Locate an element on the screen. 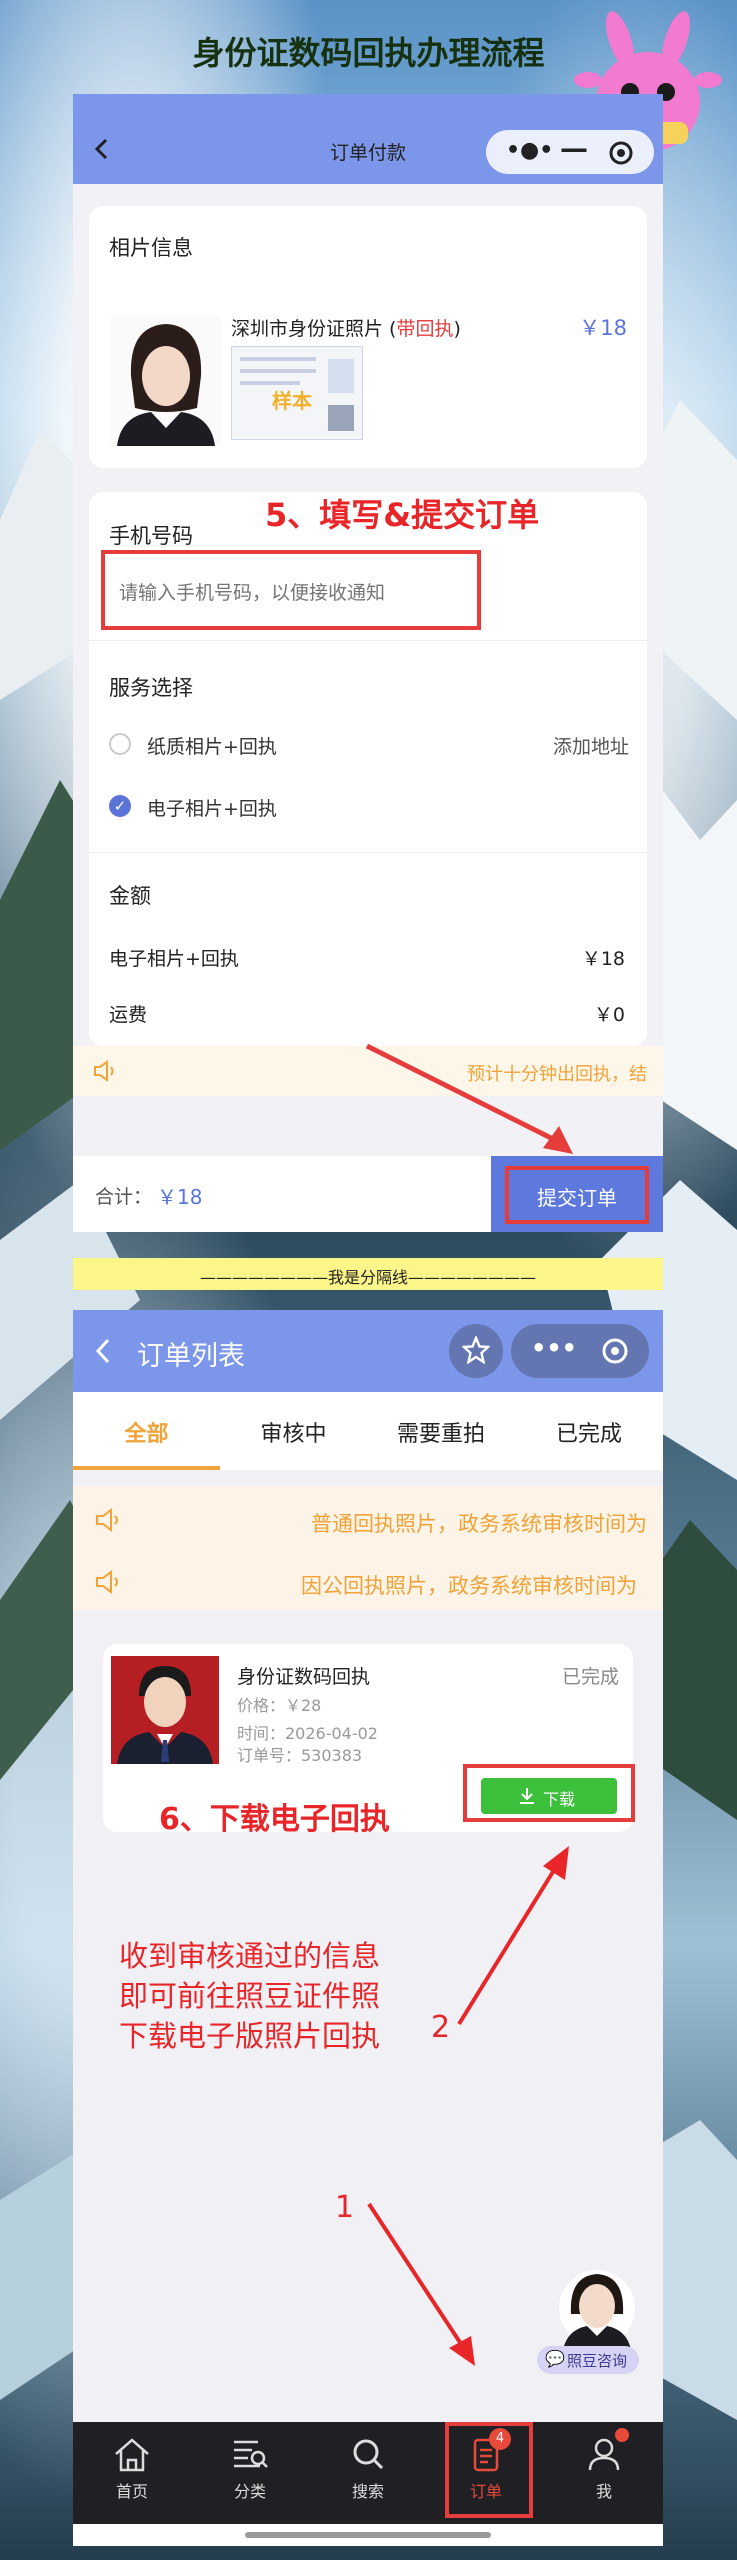 The width and height of the screenshot is (737, 2560). navigation-bar: 订单付款 •●• — is located at coordinates (368, 139).